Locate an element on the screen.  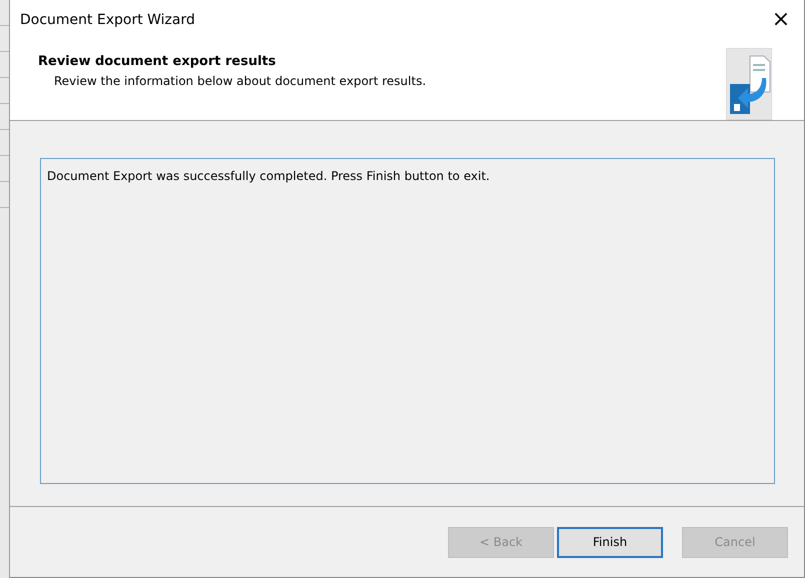
page-title: Review document export results is located at coordinates (157, 62).